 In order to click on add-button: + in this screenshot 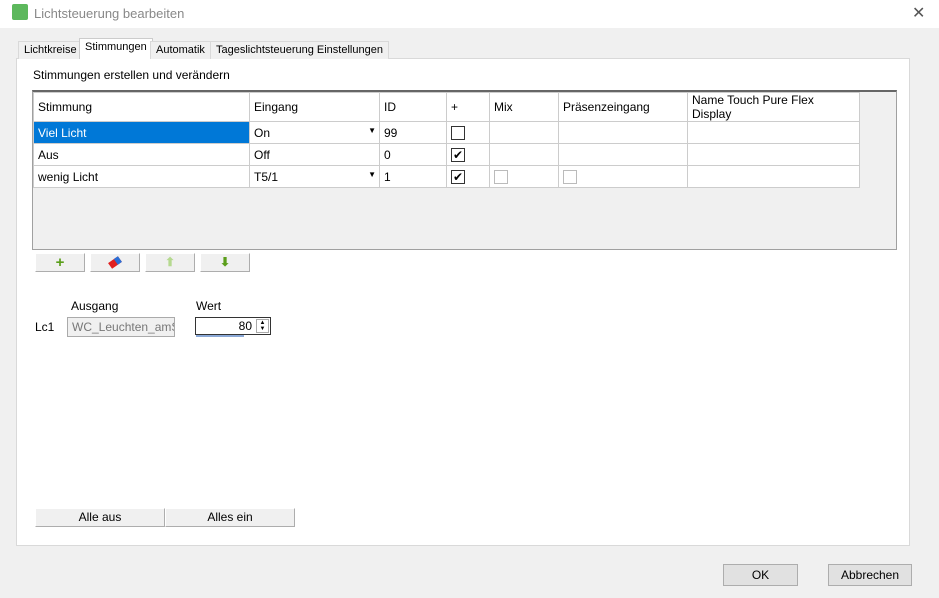, I will do `click(60, 262)`.